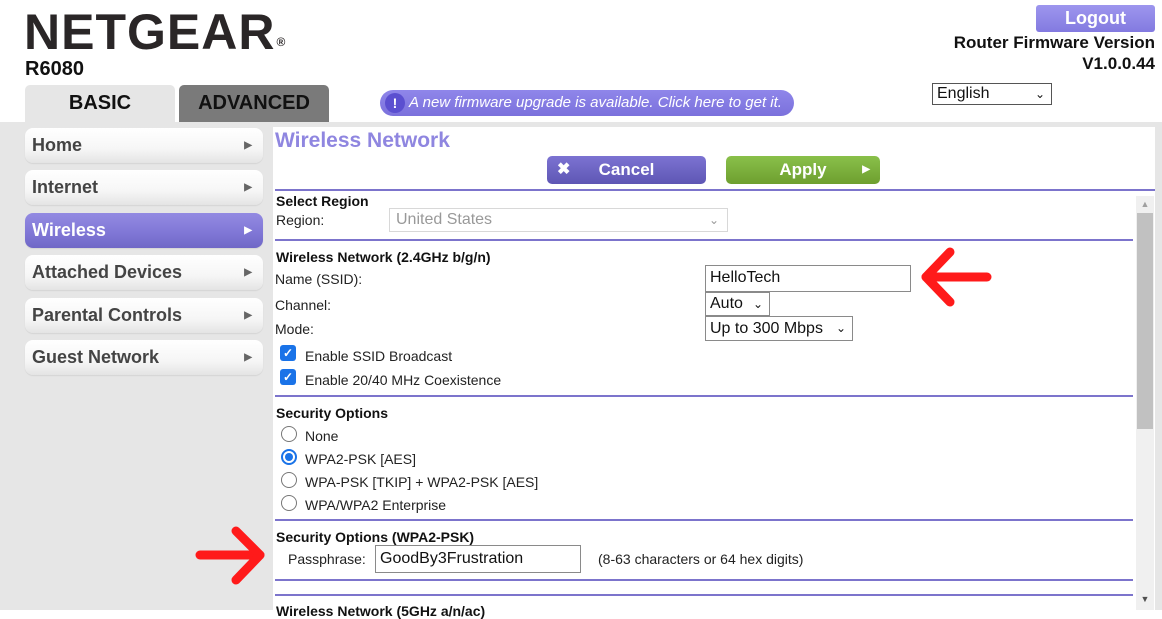 The height and width of the screenshot is (619, 1162). I want to click on scroll-down-arrow-icon: ▼, so click(1145, 599).